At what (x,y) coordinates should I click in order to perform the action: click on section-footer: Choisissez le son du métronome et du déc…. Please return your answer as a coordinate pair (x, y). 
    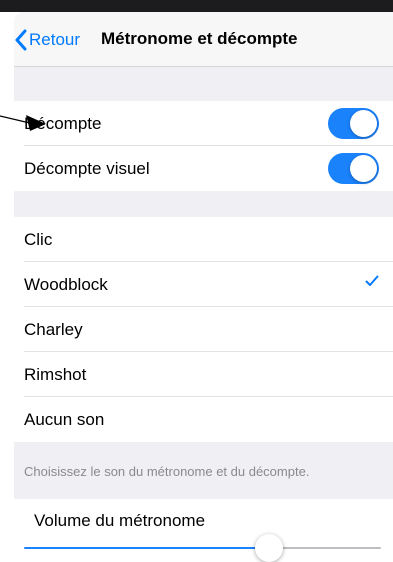
    Looking at the image, I should click on (167, 471).